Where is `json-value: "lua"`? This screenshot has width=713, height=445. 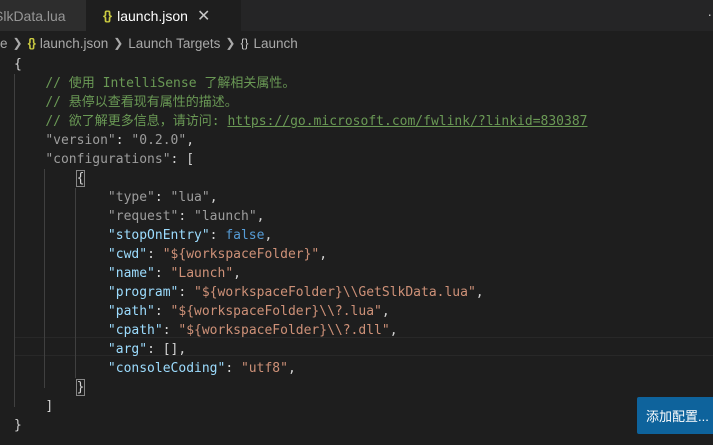 json-value: "lua" is located at coordinates (190, 197).